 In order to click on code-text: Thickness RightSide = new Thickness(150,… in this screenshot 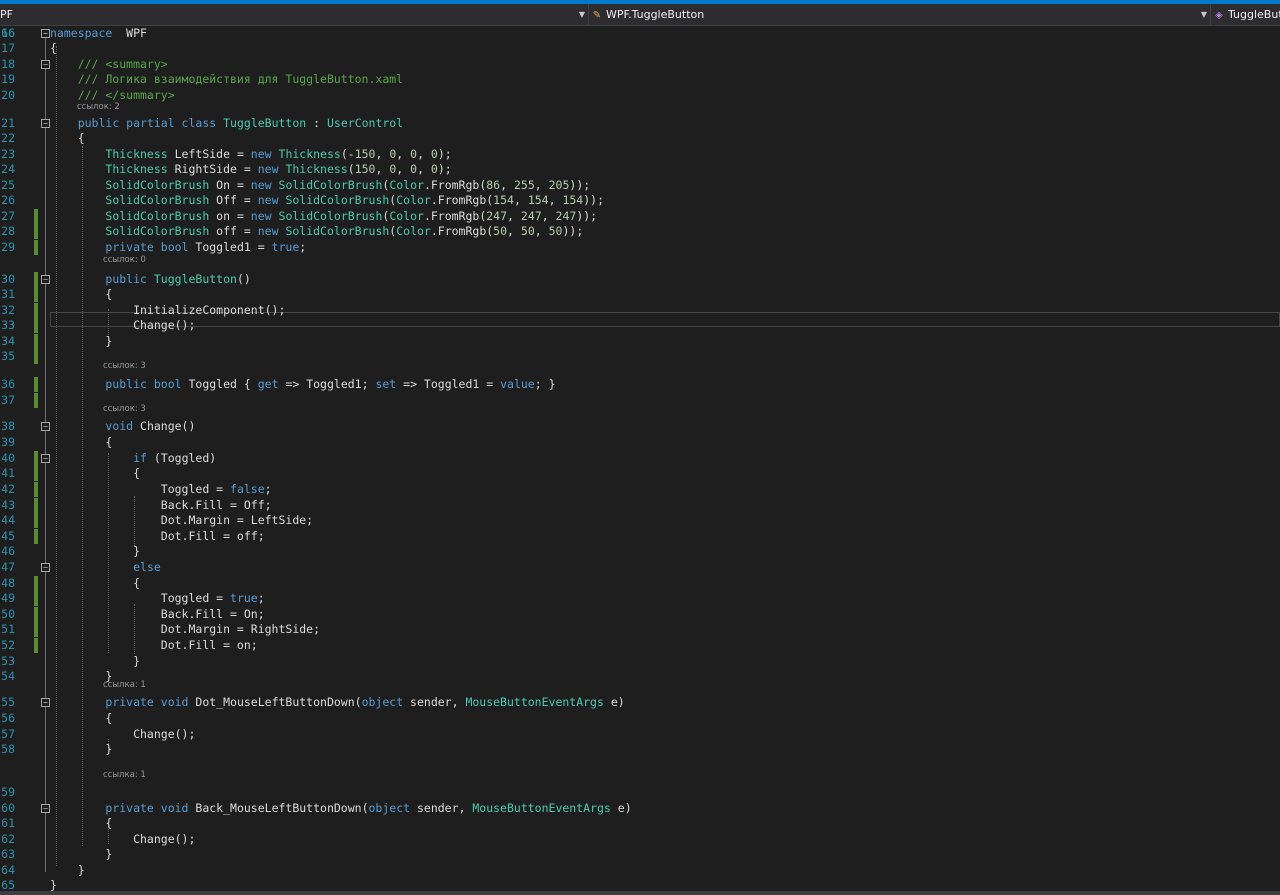, I will do `click(250, 169)`.